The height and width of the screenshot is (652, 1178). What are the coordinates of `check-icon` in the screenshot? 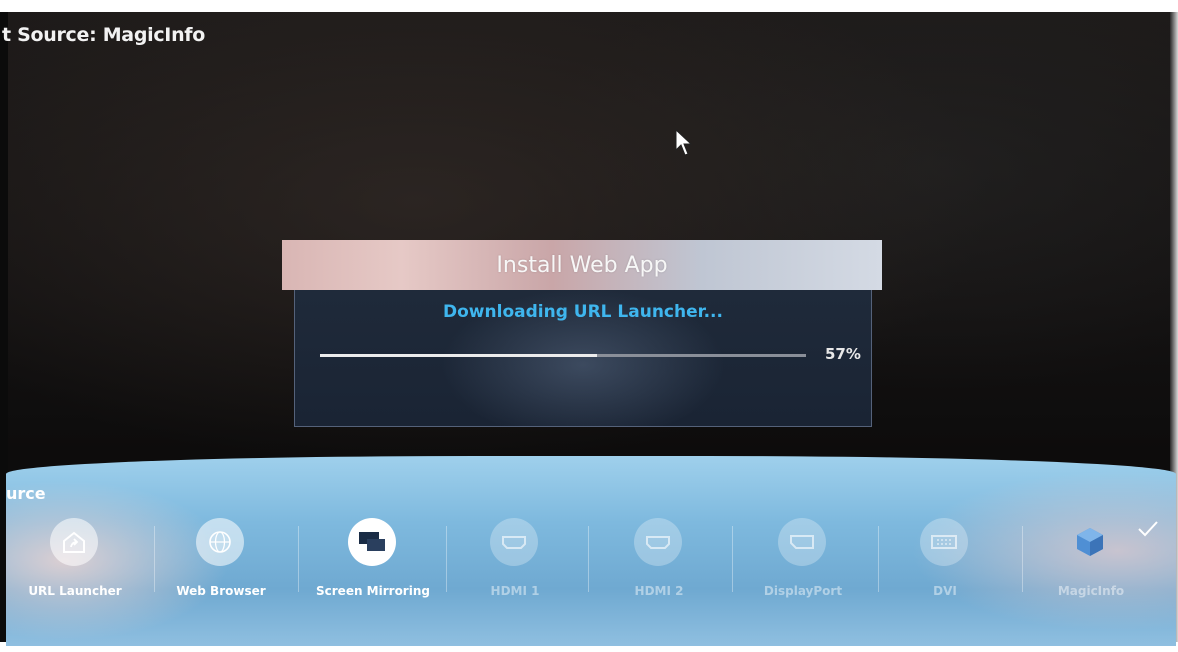 It's located at (1148, 529).